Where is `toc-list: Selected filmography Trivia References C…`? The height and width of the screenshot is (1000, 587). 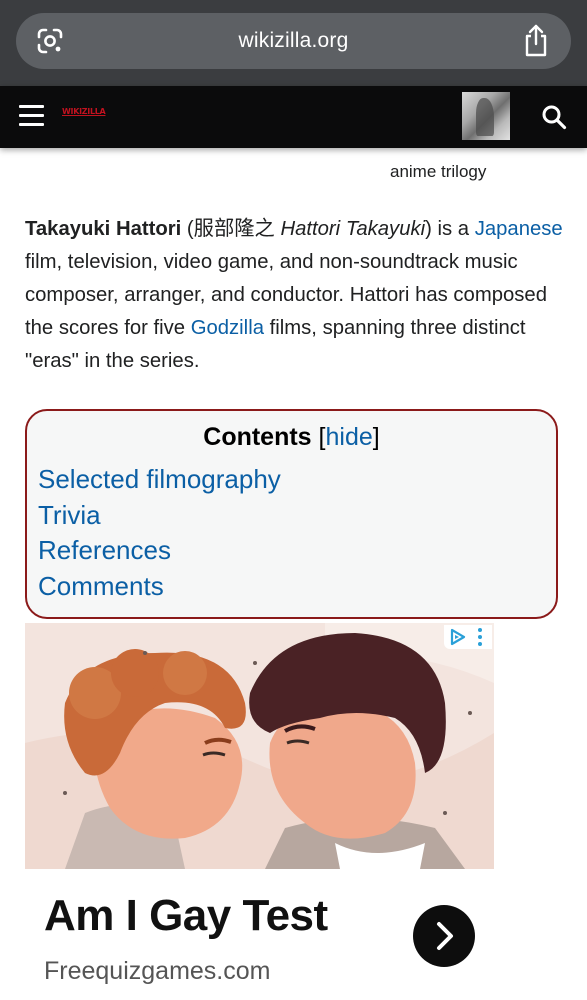
toc-list: Selected filmography Trivia References C… is located at coordinates (159, 533).